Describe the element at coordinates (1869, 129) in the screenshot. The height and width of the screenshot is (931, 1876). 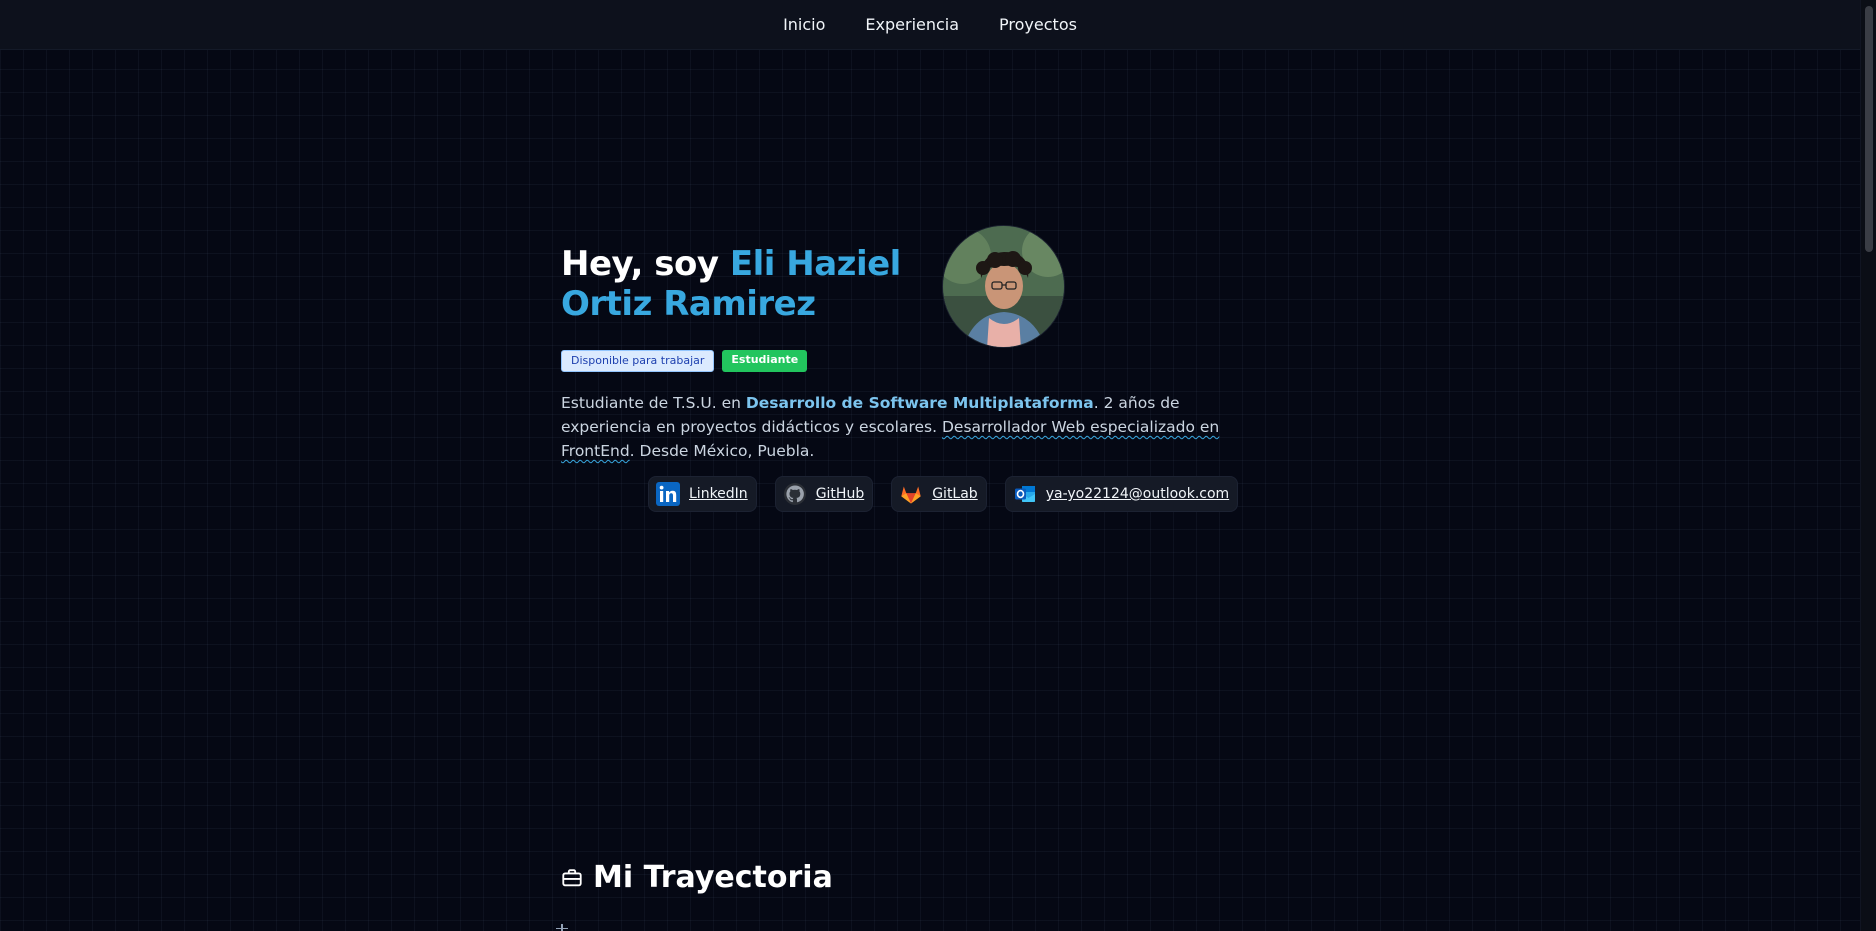
I see `scrollbar-thumb` at that location.